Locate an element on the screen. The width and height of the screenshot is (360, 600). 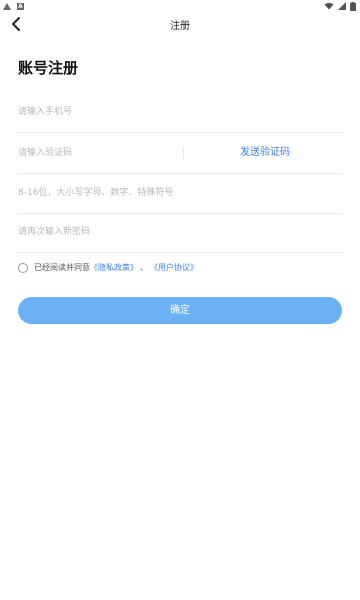
agreement-row: 已经阅读并同意 《隐私政策》 、 《用户协议》 is located at coordinates (108, 267).